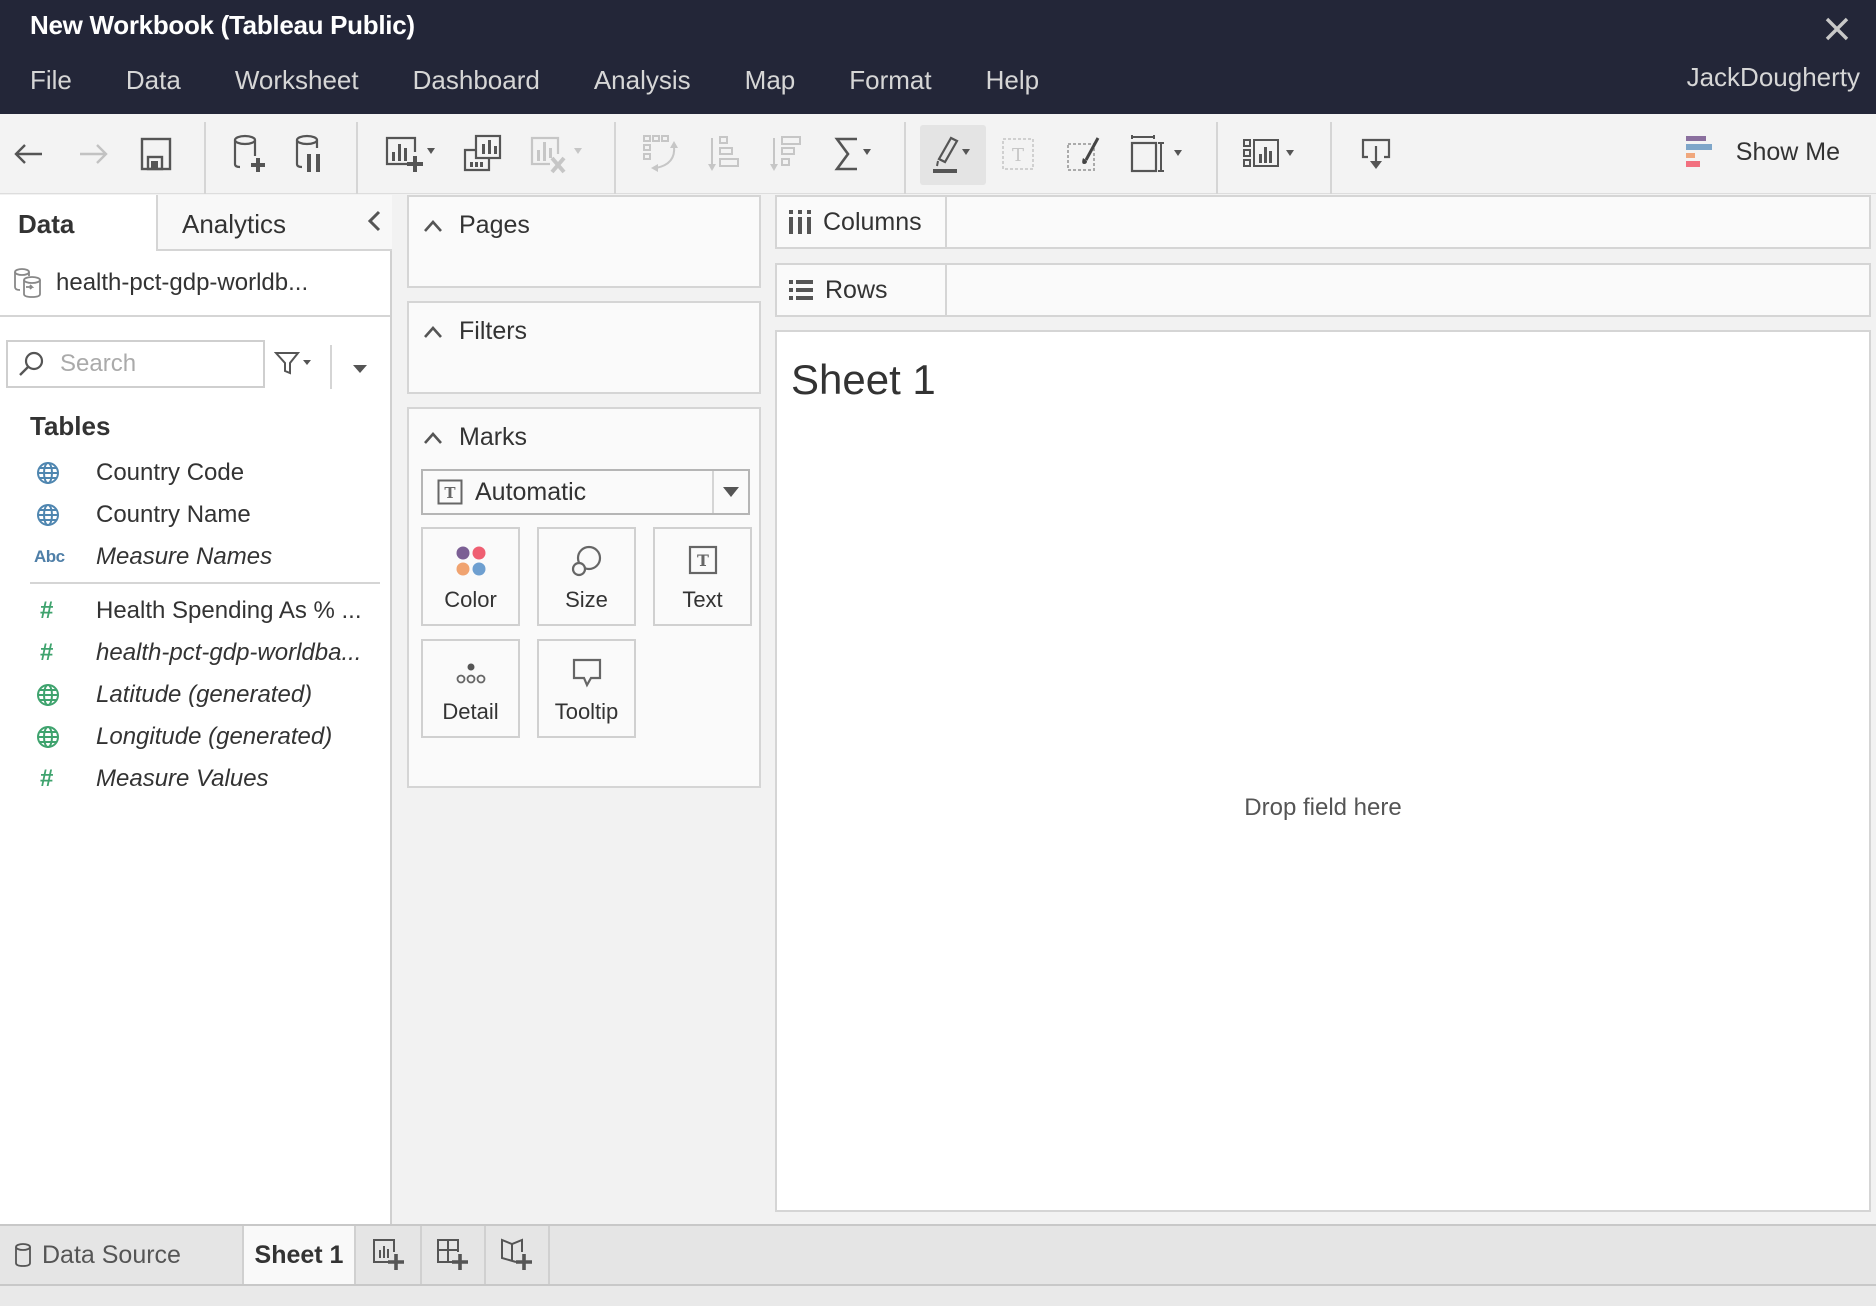 The height and width of the screenshot is (1306, 1876). I want to click on new-worksheet-tab-button, so click(390, 1255).